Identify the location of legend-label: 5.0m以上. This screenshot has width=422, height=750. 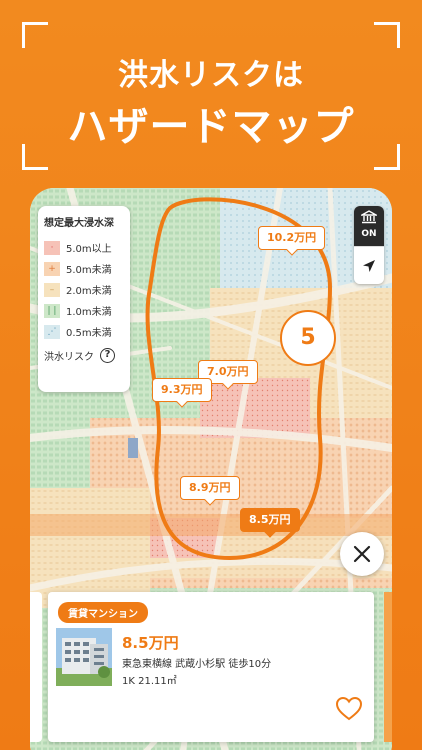
(89, 249).